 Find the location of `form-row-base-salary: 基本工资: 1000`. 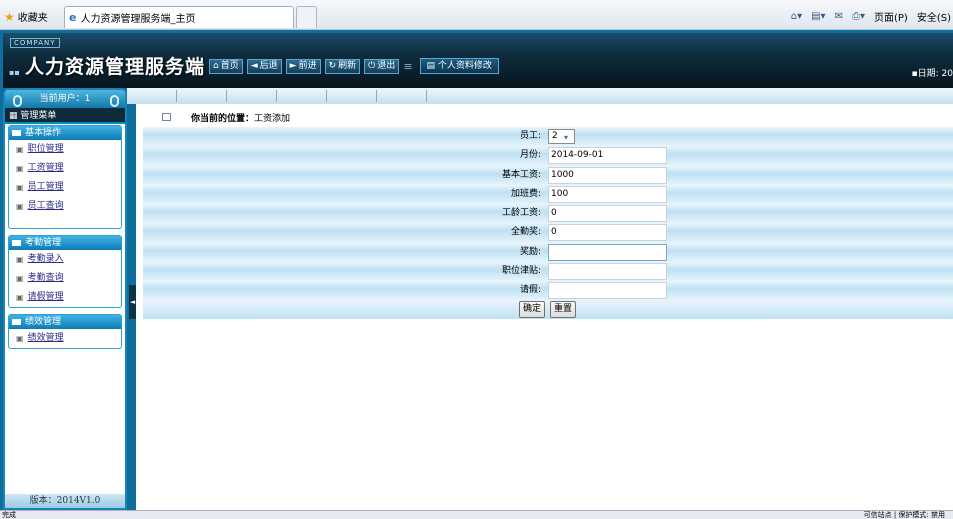

form-row-base-salary: 基本工资: 1000 is located at coordinates (548, 175).